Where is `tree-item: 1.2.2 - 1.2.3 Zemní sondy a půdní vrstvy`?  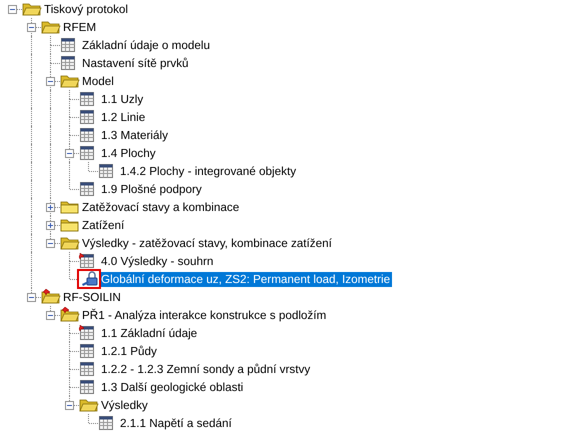
tree-item: 1.2.2 - 1.2.3 Zemní sondy a půdní vrstvy is located at coordinates (205, 369).